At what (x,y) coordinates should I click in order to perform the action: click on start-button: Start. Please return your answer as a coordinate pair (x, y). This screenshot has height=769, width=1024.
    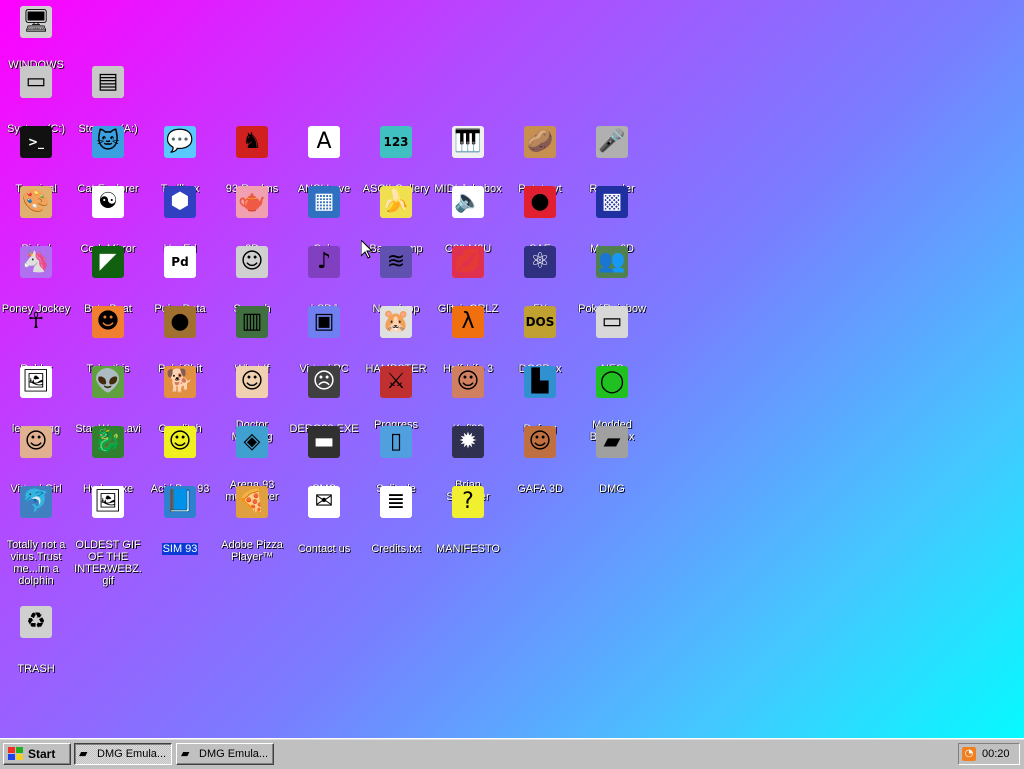
    Looking at the image, I should click on (37, 754).